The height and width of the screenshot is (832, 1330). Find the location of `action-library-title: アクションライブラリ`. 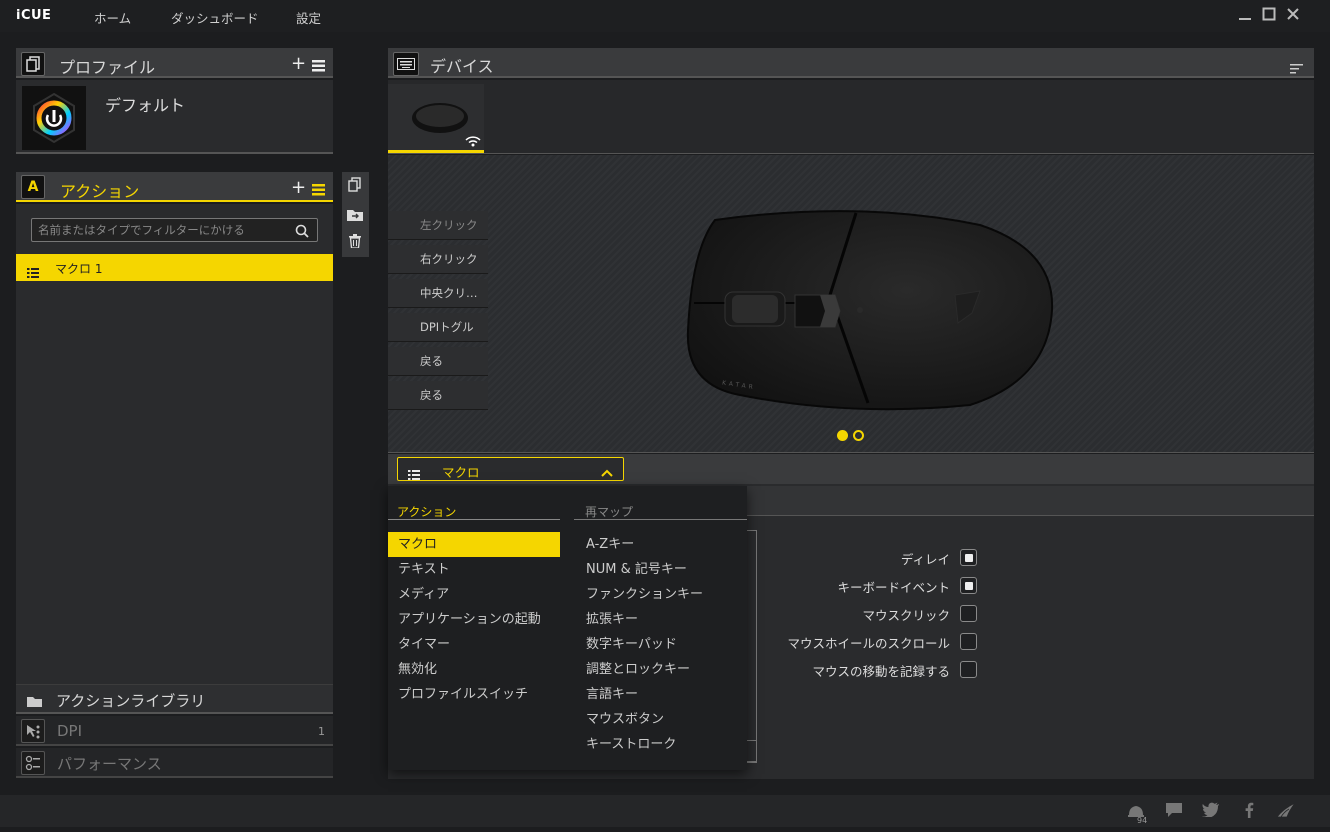

action-library-title: アクションライブラリ is located at coordinates (131, 701).